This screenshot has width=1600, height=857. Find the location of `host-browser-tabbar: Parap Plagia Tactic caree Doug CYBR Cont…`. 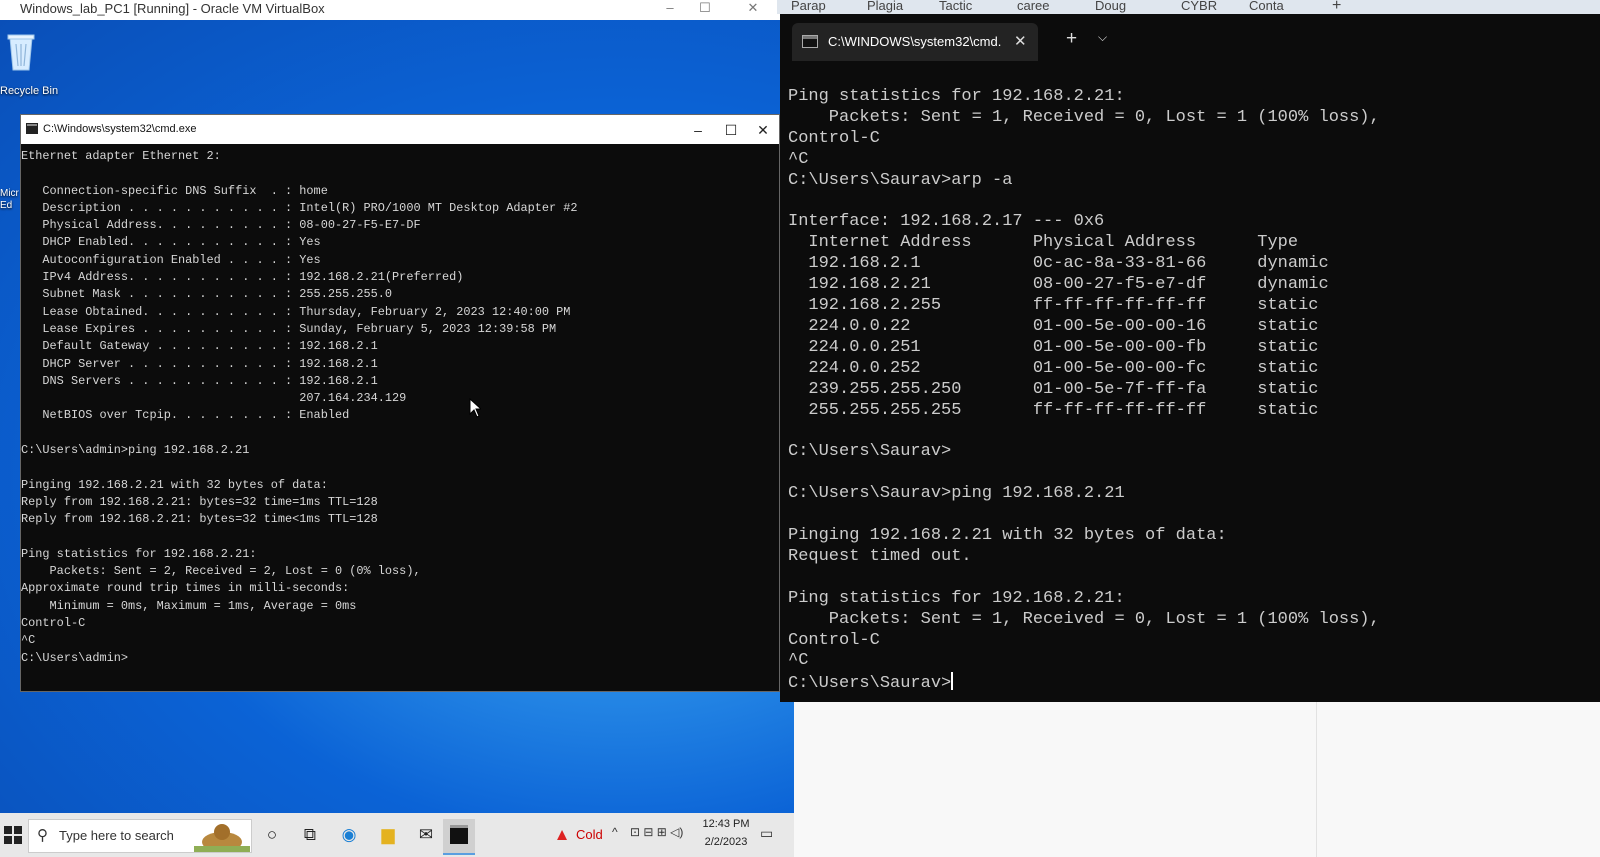

host-browser-tabbar: Parap Plagia Tactic caree Doug CYBR Cont… is located at coordinates (1188, 7).